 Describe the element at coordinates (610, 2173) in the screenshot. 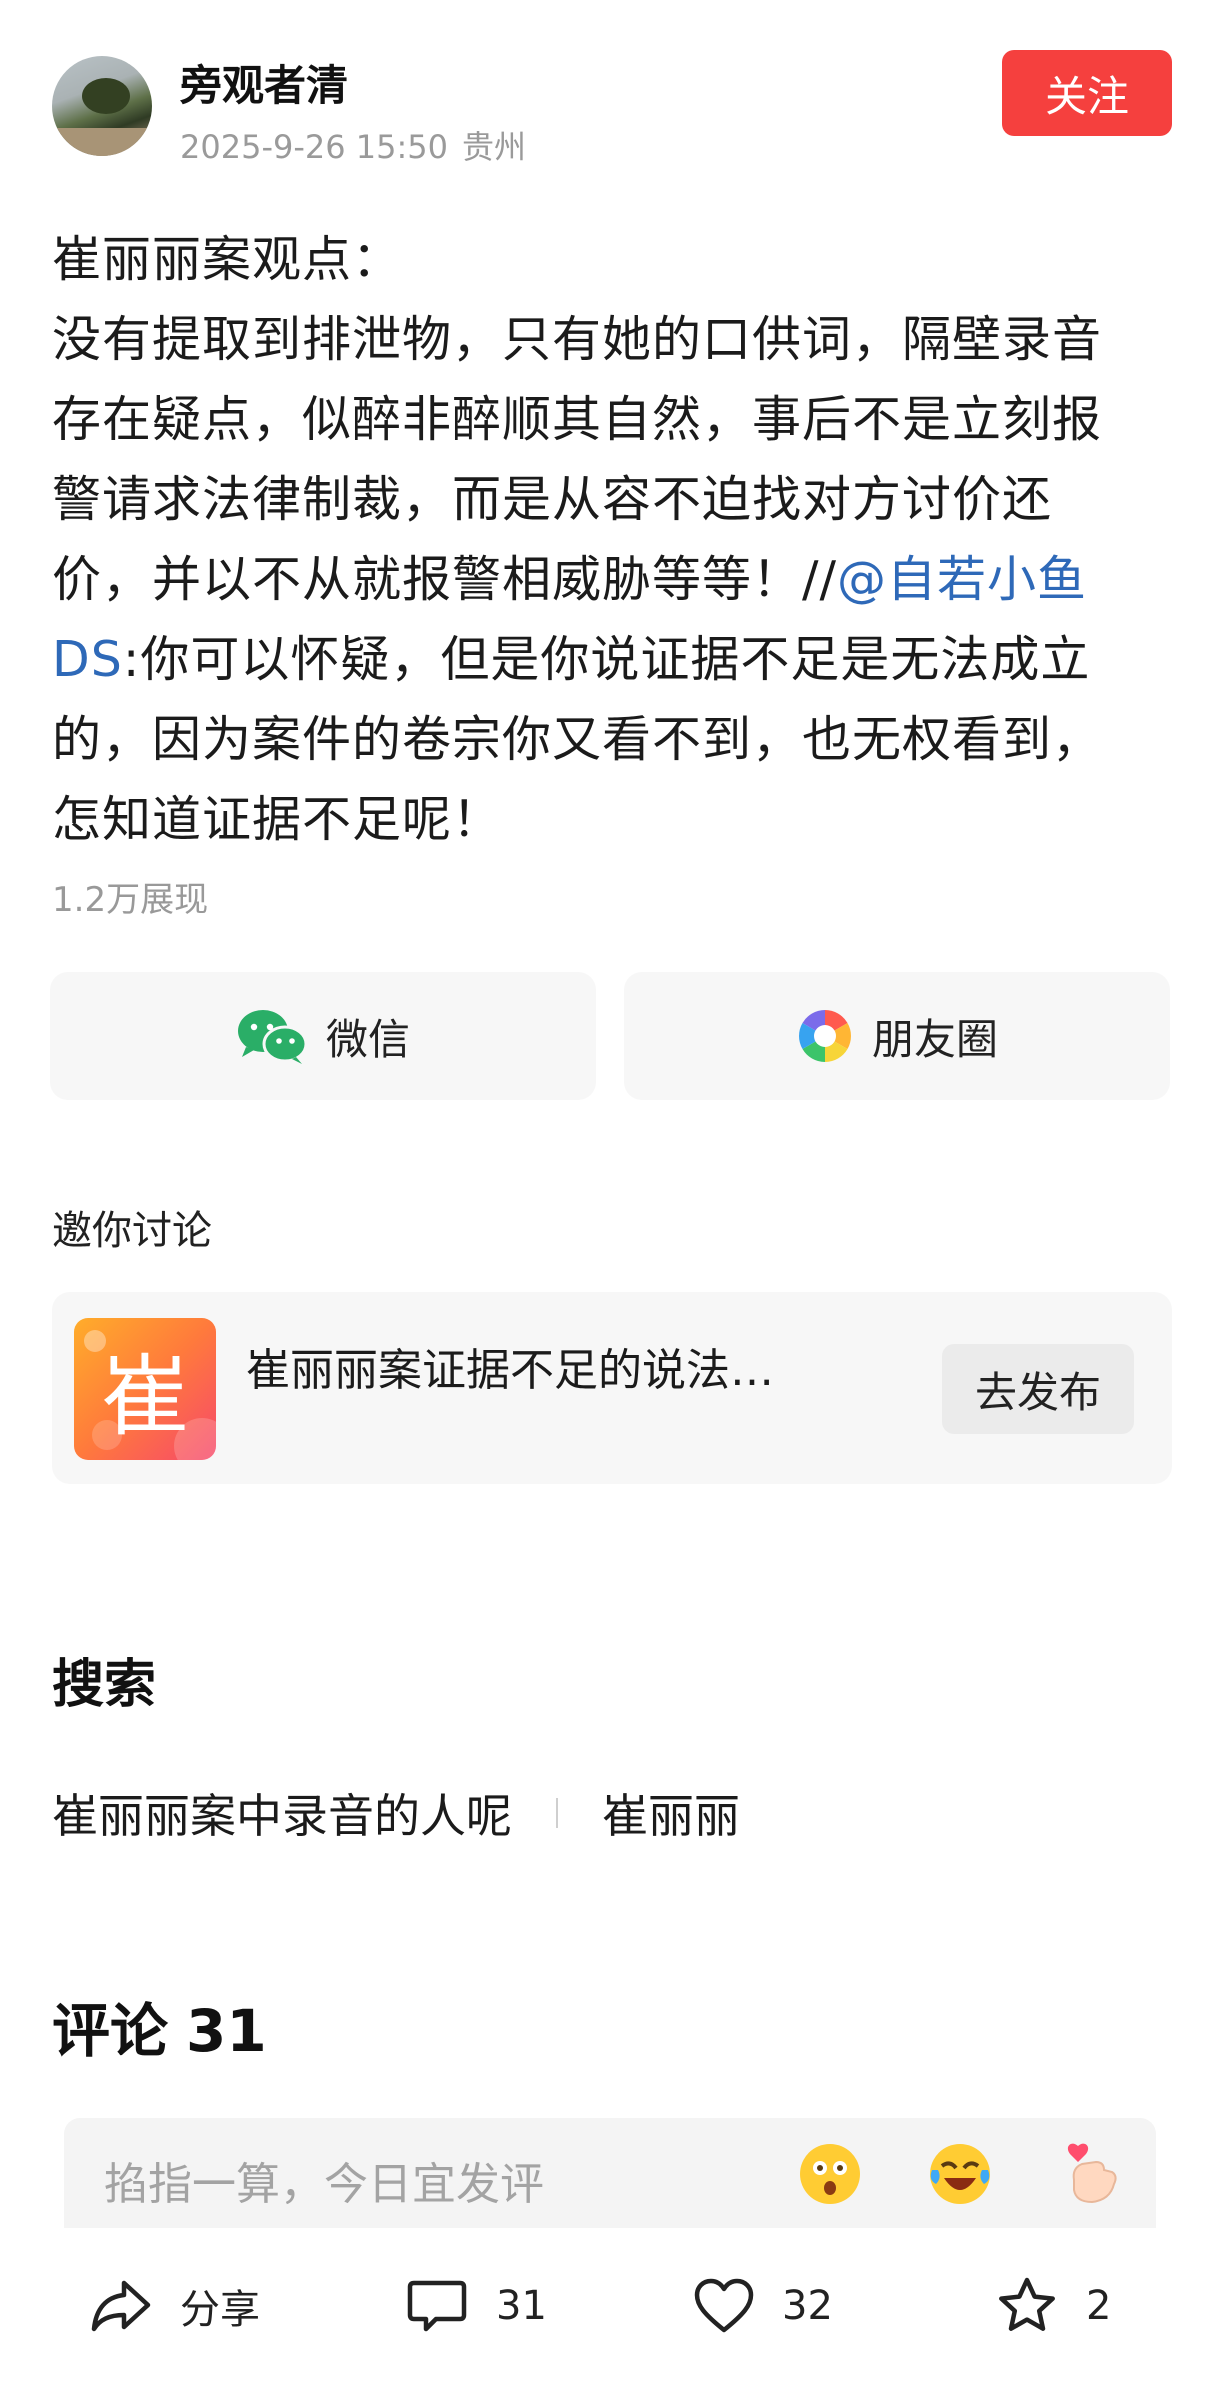

I see `comment-input: 掐指一算，今日宜发评` at that location.